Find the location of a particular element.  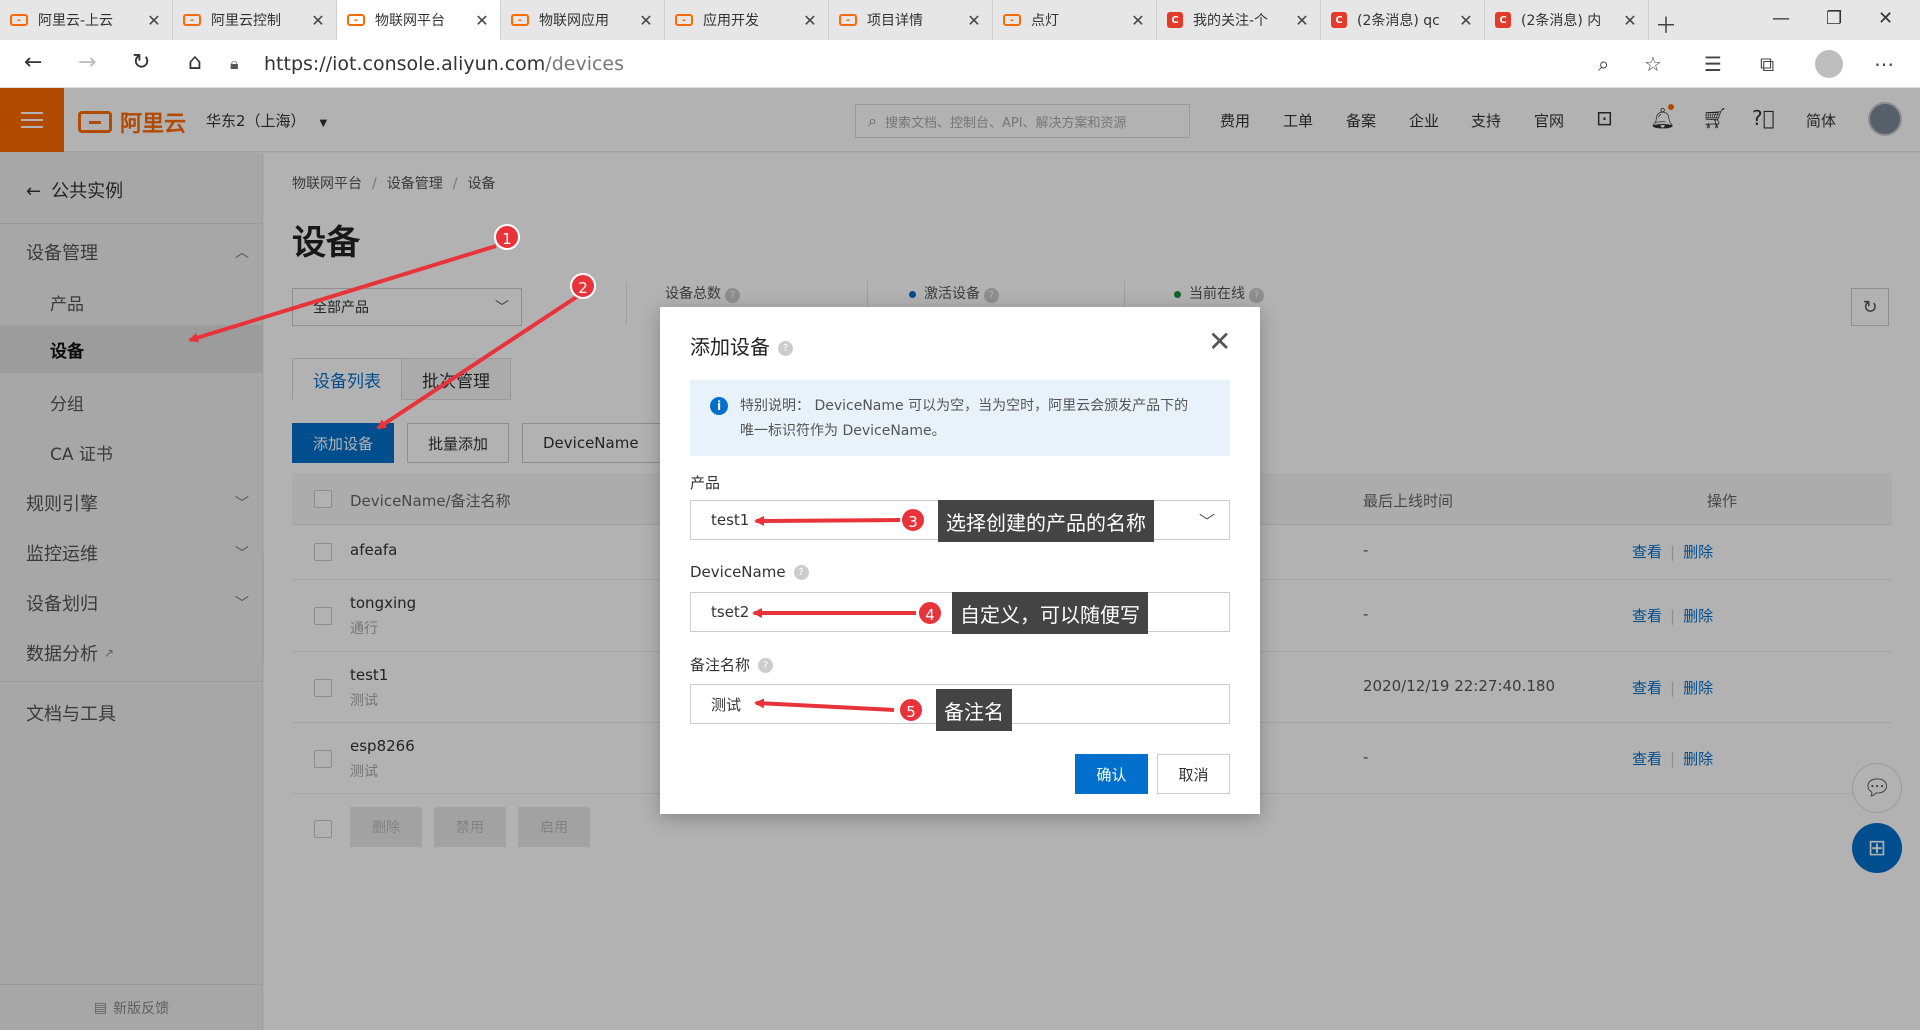

devicename-value: tset2 is located at coordinates (730, 612).